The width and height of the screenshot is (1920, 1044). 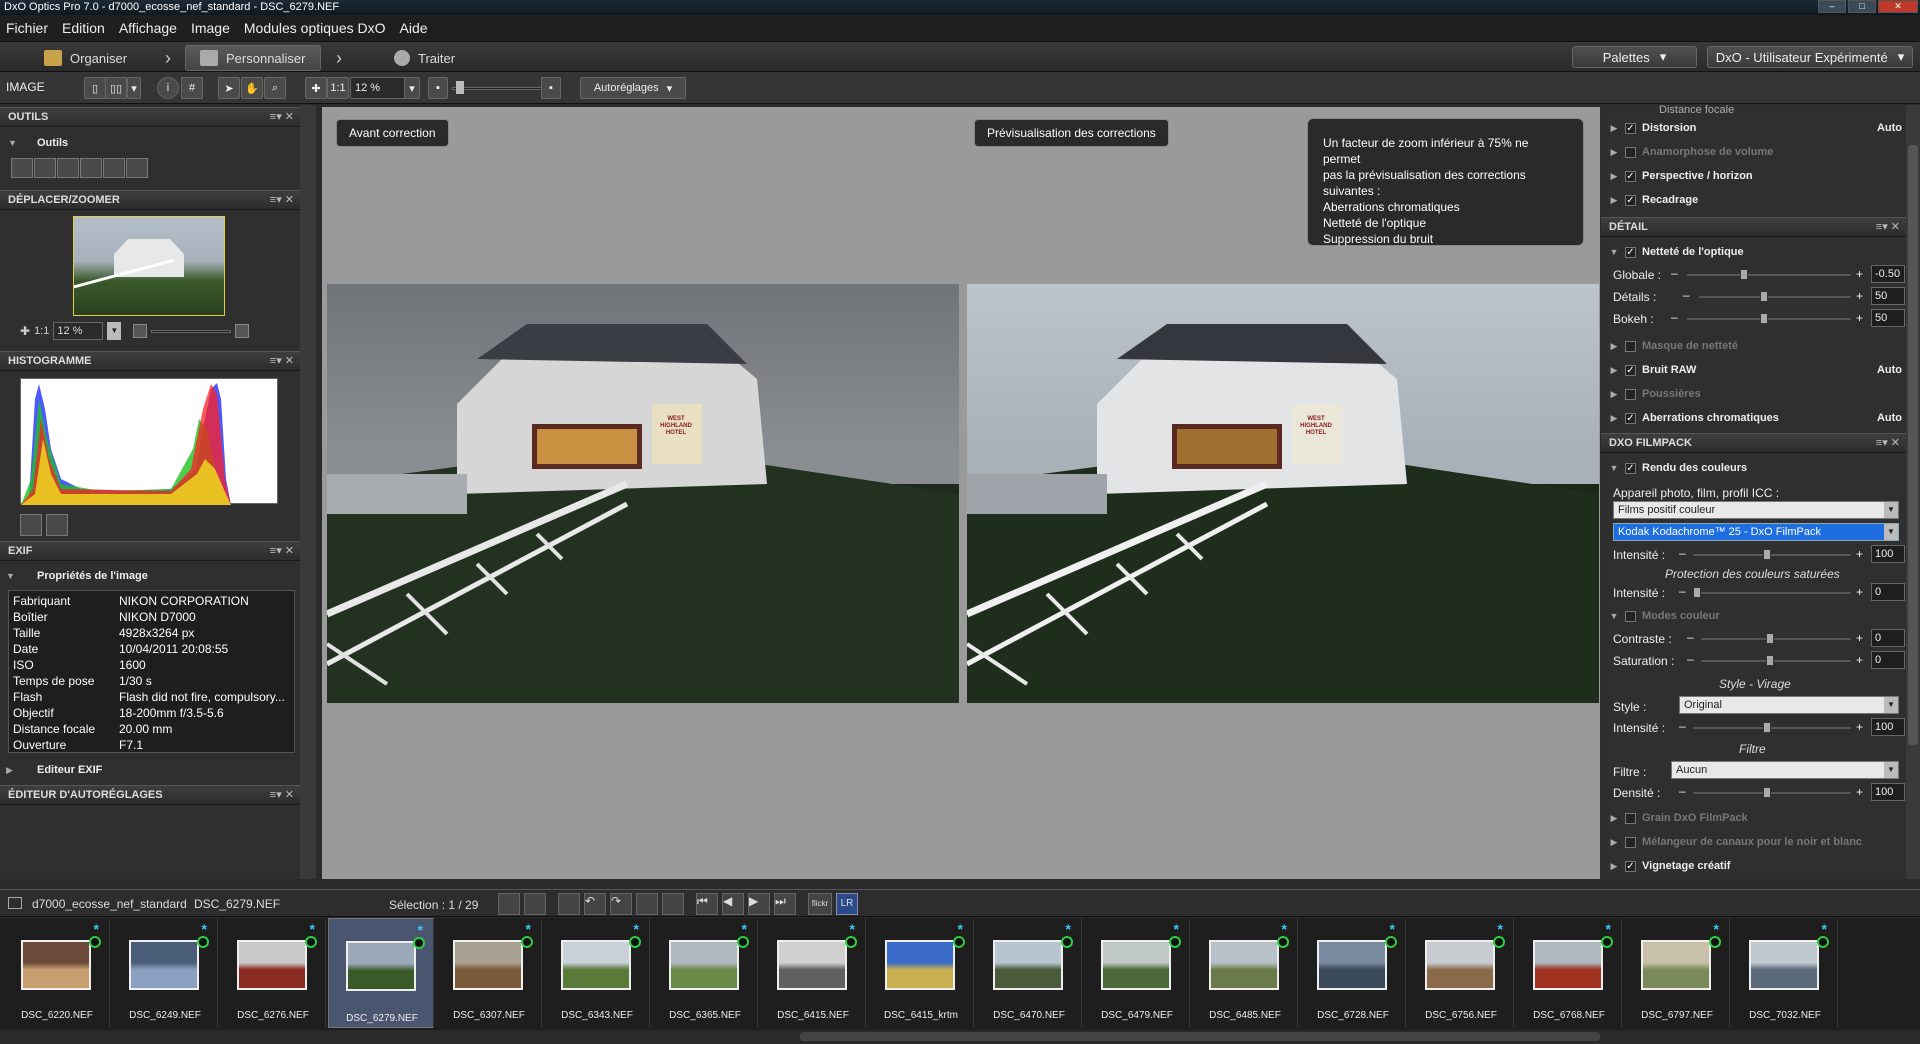 I want to click on thumbnail-item: * DSC_6485.NEF, so click(x=1245, y=973).